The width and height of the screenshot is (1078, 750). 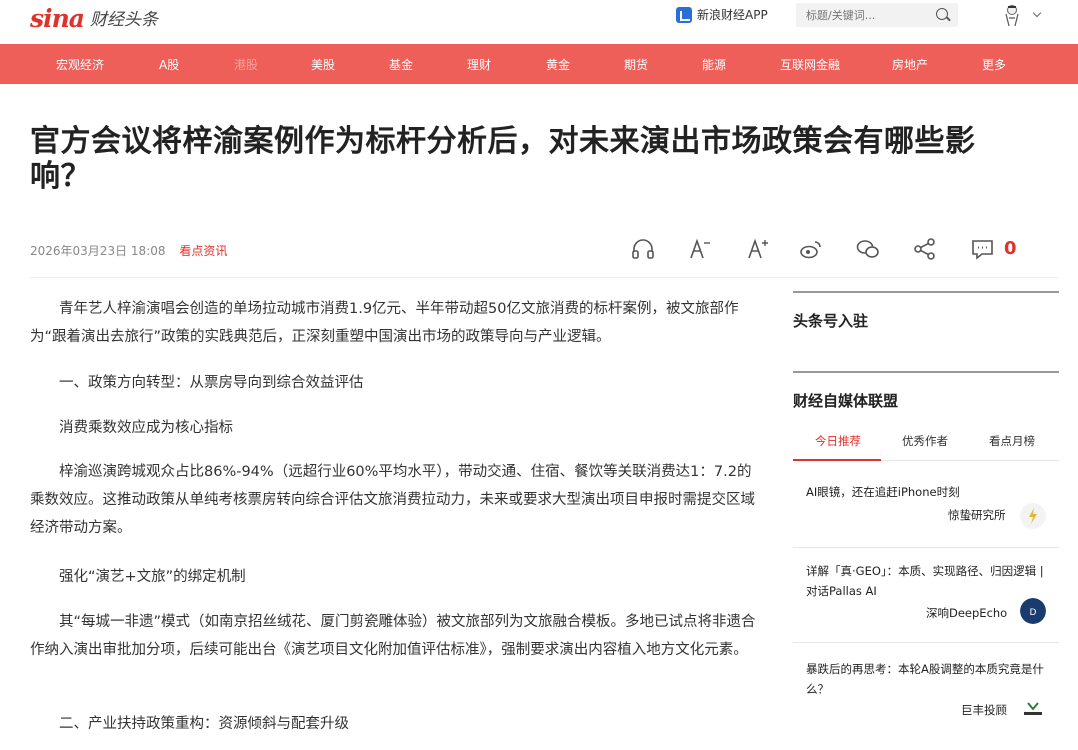 What do you see at coordinates (714, 64) in the screenshot?
I see `nav-item-energy: 能源` at bounding box center [714, 64].